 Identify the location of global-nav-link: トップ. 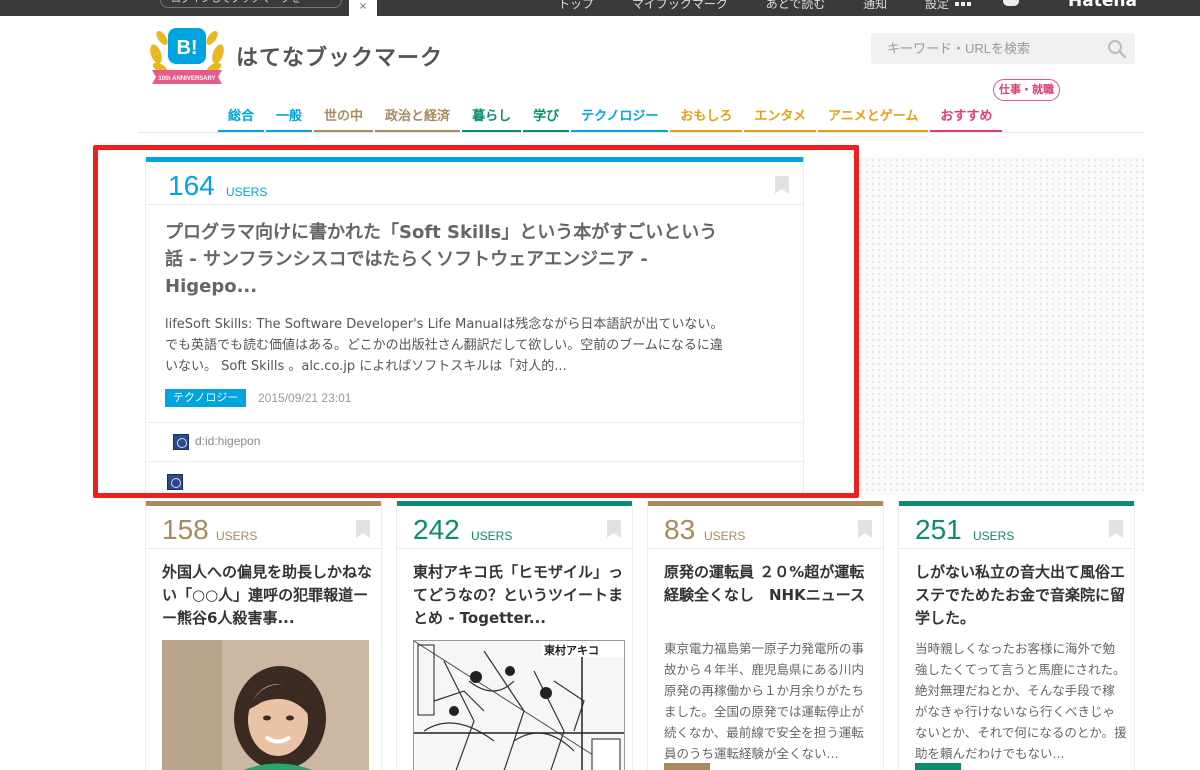
(576, 5).